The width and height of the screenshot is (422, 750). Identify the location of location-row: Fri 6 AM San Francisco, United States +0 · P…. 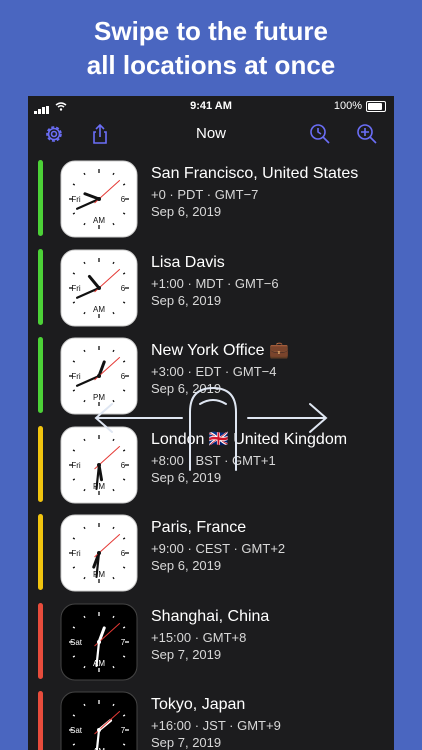
(211, 198).